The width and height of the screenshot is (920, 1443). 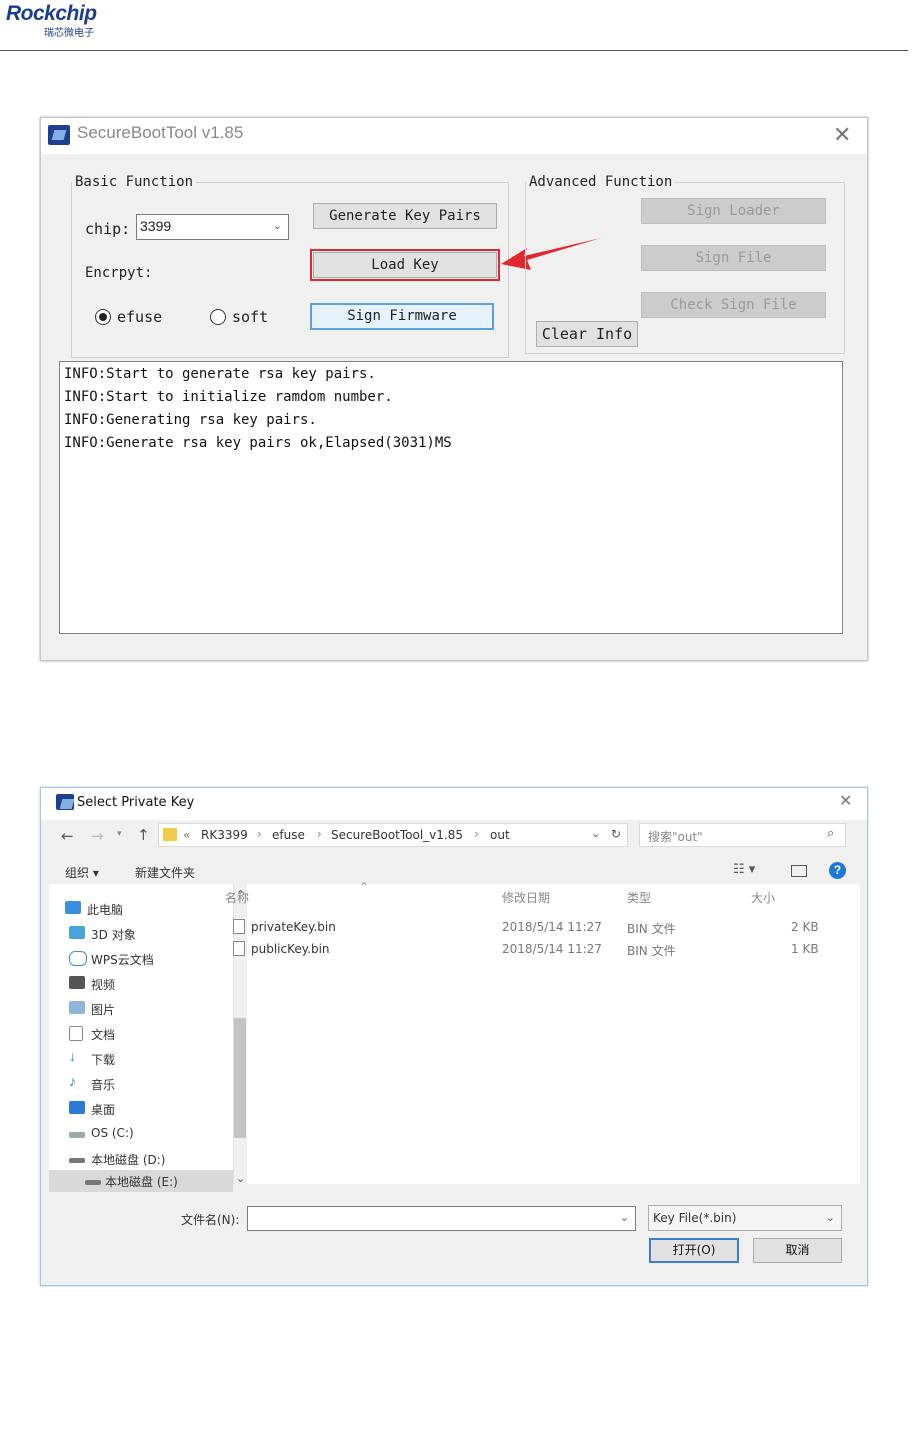 What do you see at coordinates (454, 136) in the screenshot?
I see `title-bar: SecureBootTool v1.85 ✕` at bounding box center [454, 136].